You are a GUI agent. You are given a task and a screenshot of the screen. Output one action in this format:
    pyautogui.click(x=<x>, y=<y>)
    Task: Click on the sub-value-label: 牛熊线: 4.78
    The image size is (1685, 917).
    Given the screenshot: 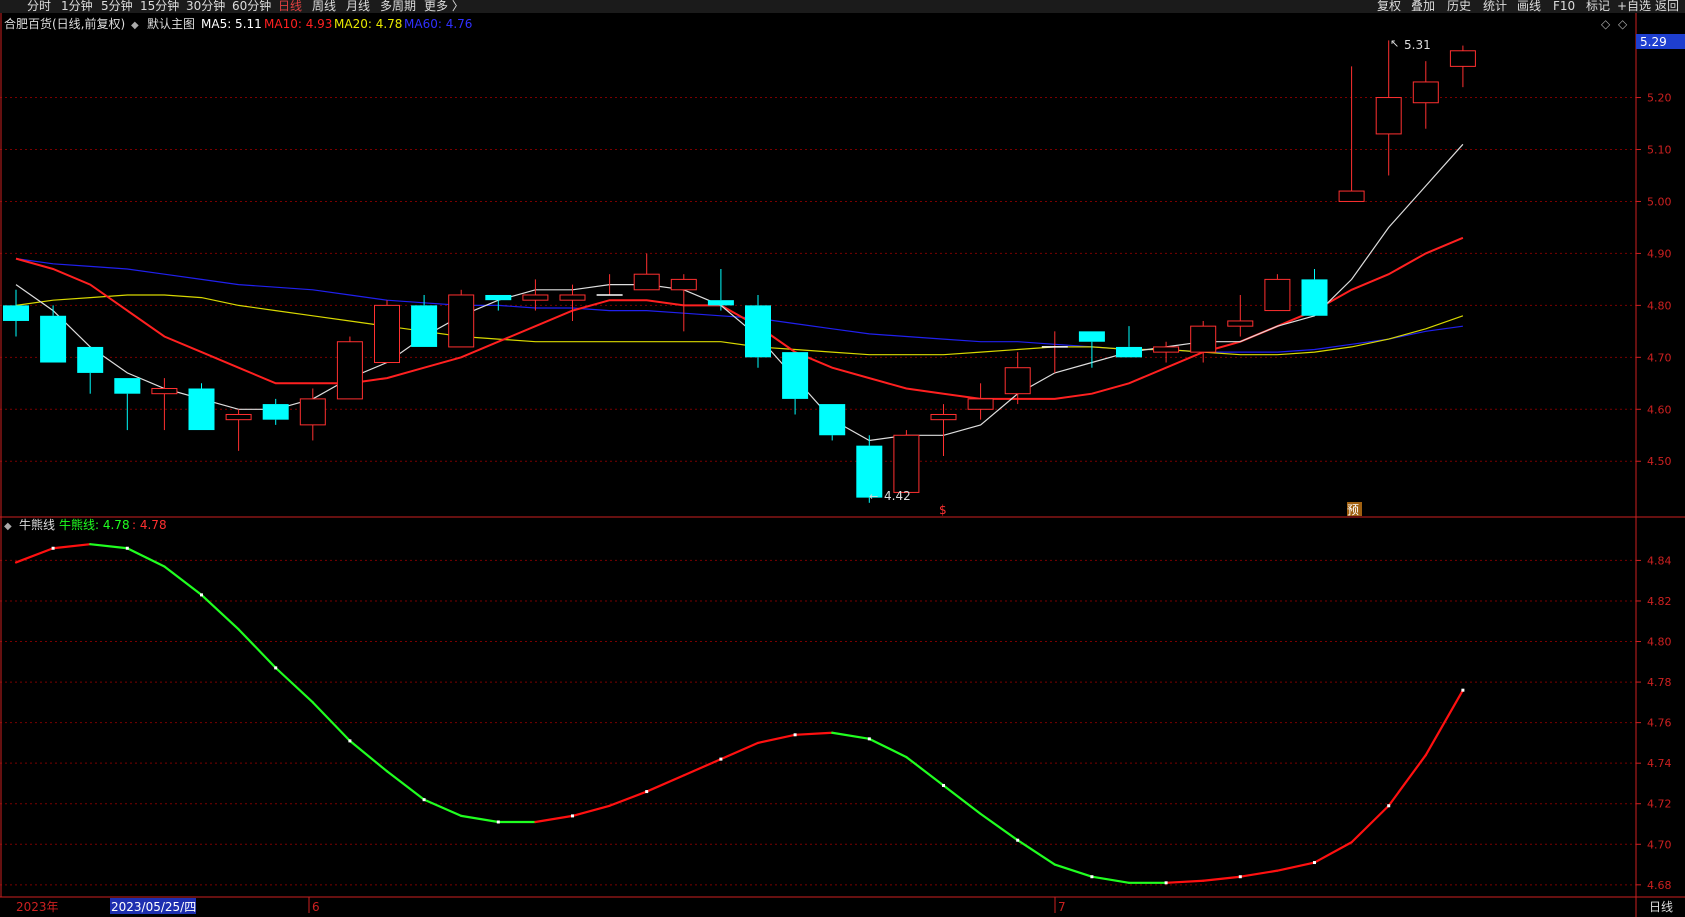 What is the action you would take?
    pyautogui.click(x=94, y=524)
    